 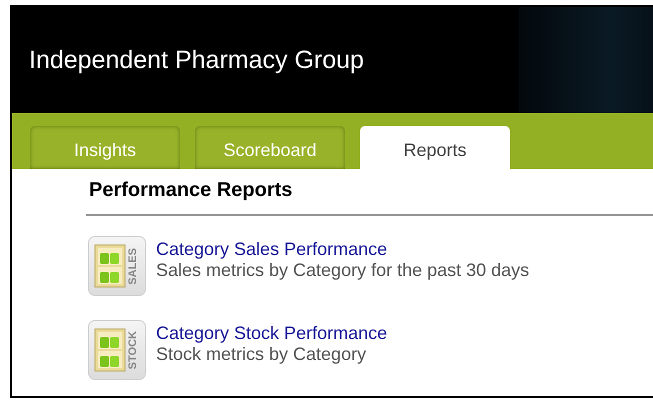 I want to click on report-link: Category Sales Performance, so click(x=343, y=249).